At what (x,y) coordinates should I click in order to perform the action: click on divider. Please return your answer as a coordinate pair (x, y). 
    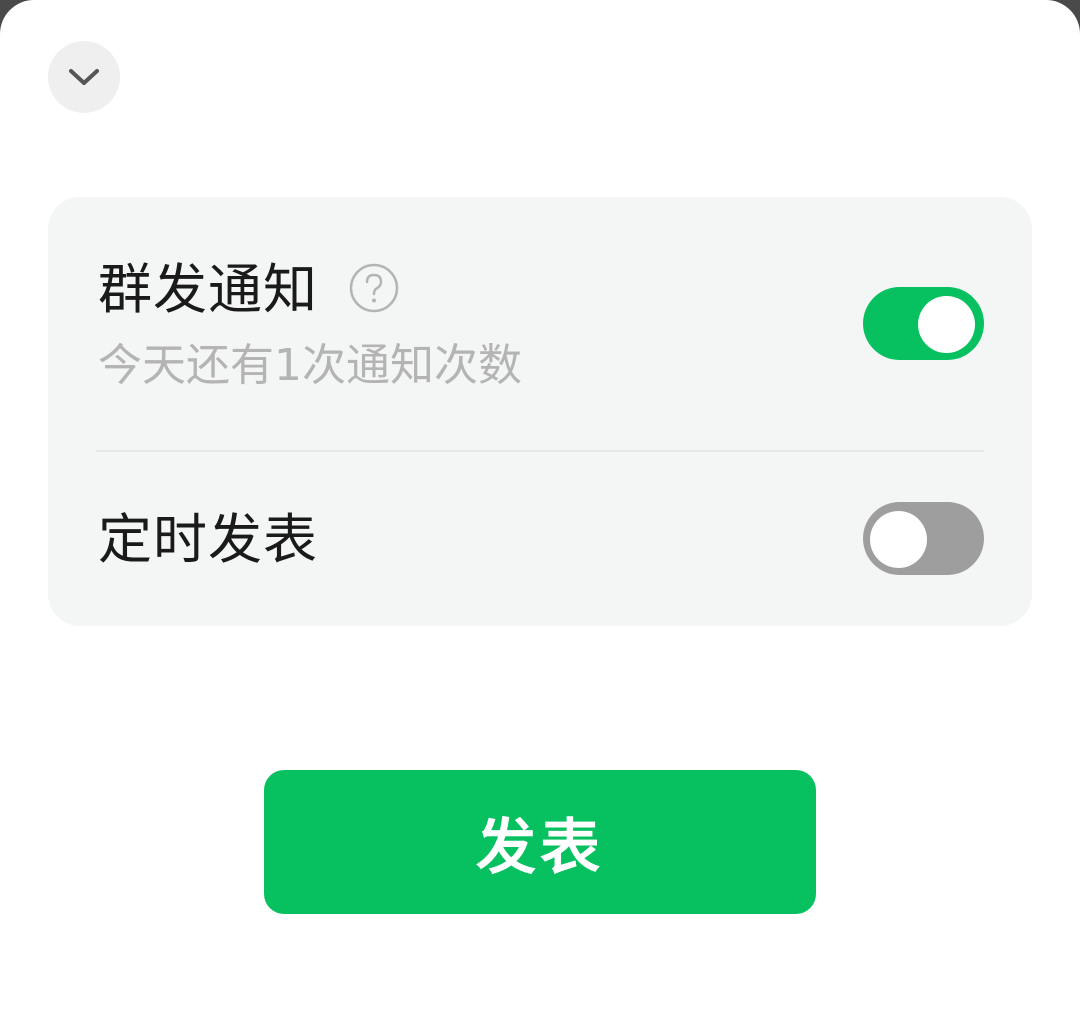
    Looking at the image, I should click on (540, 451).